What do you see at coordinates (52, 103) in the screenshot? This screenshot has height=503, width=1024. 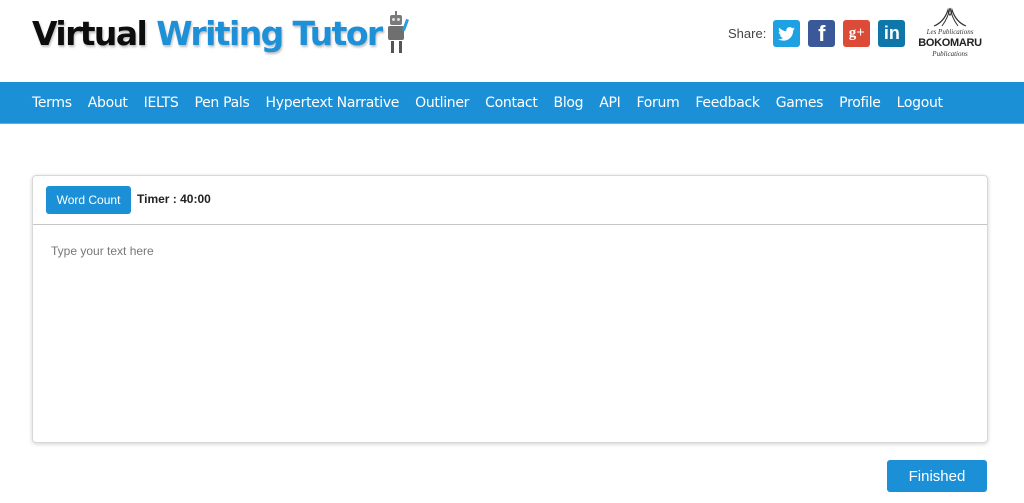 I see `nav-item-terms: Terms` at bounding box center [52, 103].